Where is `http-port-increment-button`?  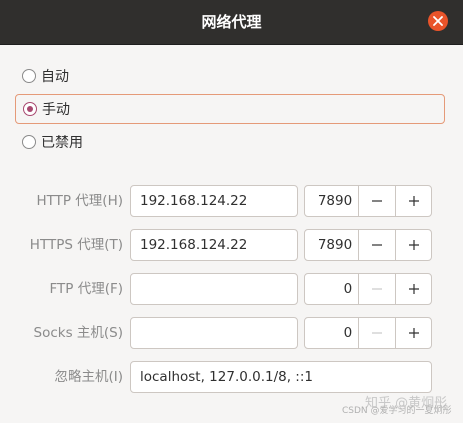
http-port-increment-button is located at coordinates (412, 201).